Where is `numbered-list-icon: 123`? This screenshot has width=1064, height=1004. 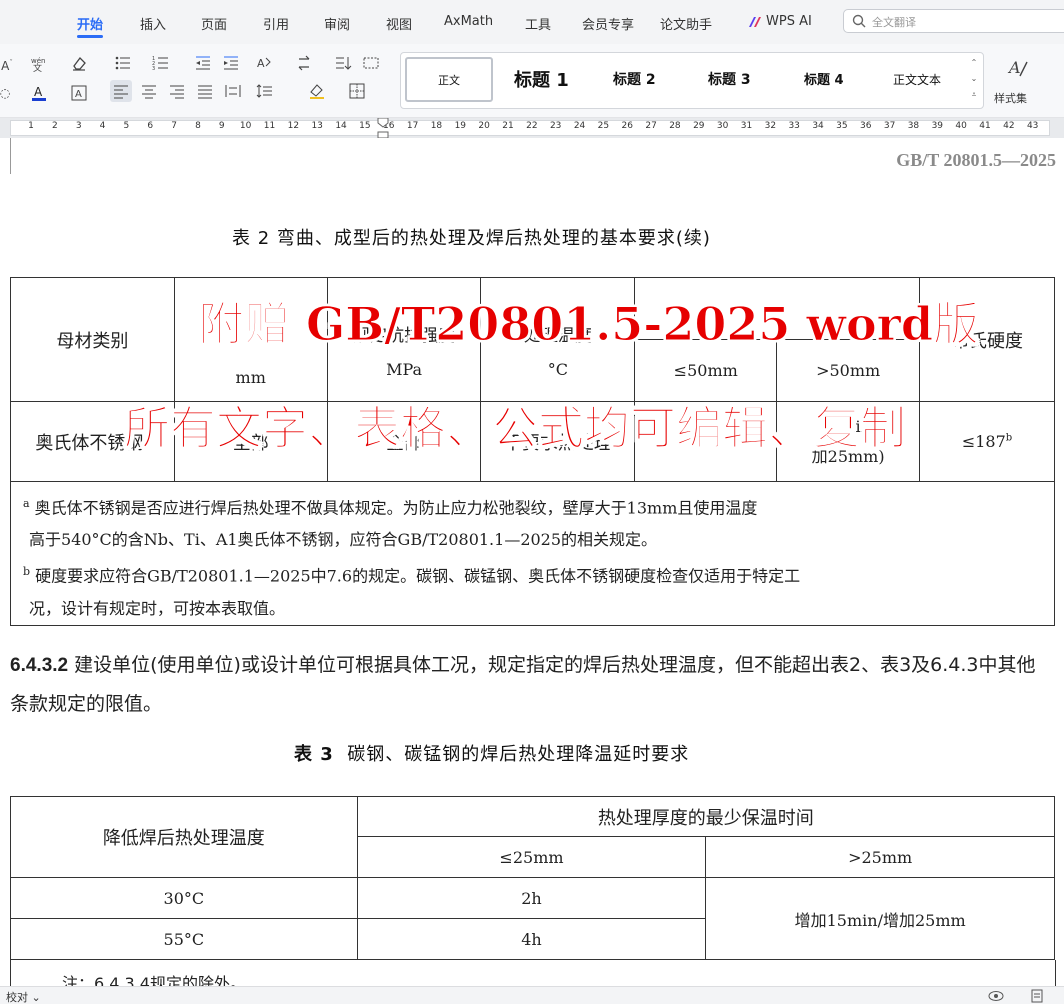
numbered-list-icon: 123 is located at coordinates (161, 63).